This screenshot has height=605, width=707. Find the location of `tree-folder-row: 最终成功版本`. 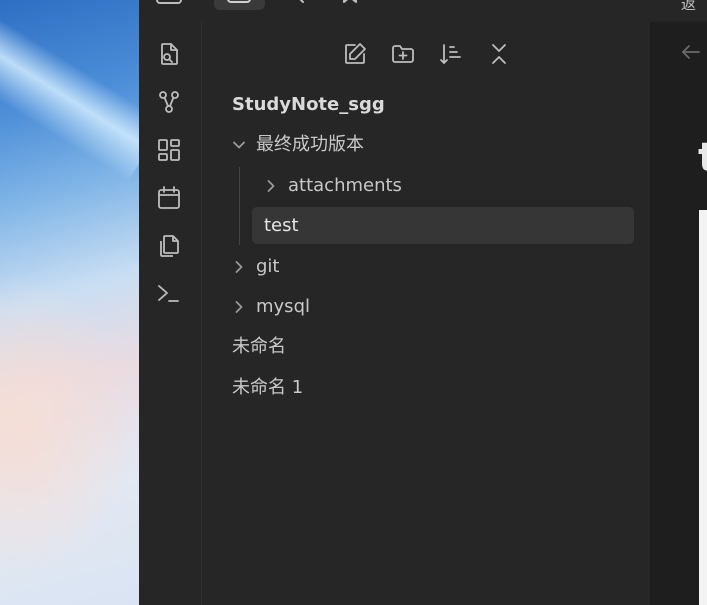

tree-folder-row: 最终成功版本 is located at coordinates (432, 145).